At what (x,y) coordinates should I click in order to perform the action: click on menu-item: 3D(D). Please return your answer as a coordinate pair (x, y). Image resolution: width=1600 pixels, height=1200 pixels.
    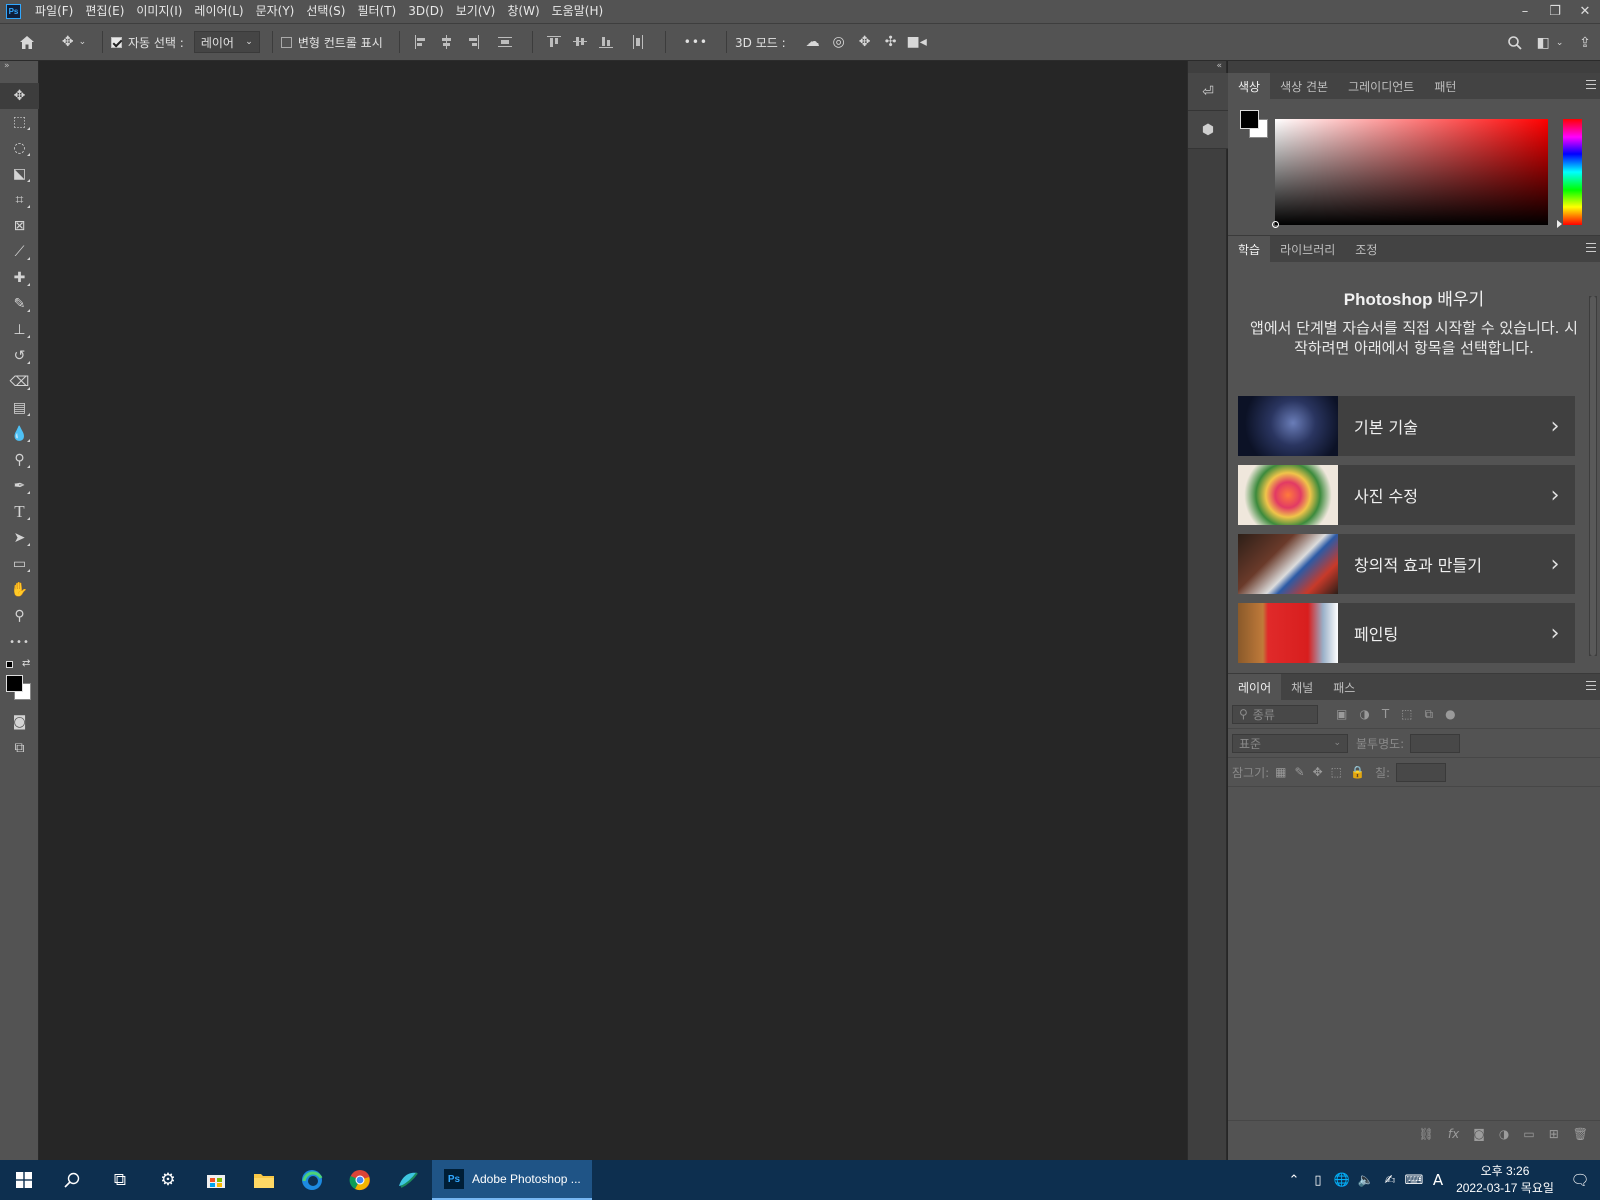
    Looking at the image, I should click on (425, 11).